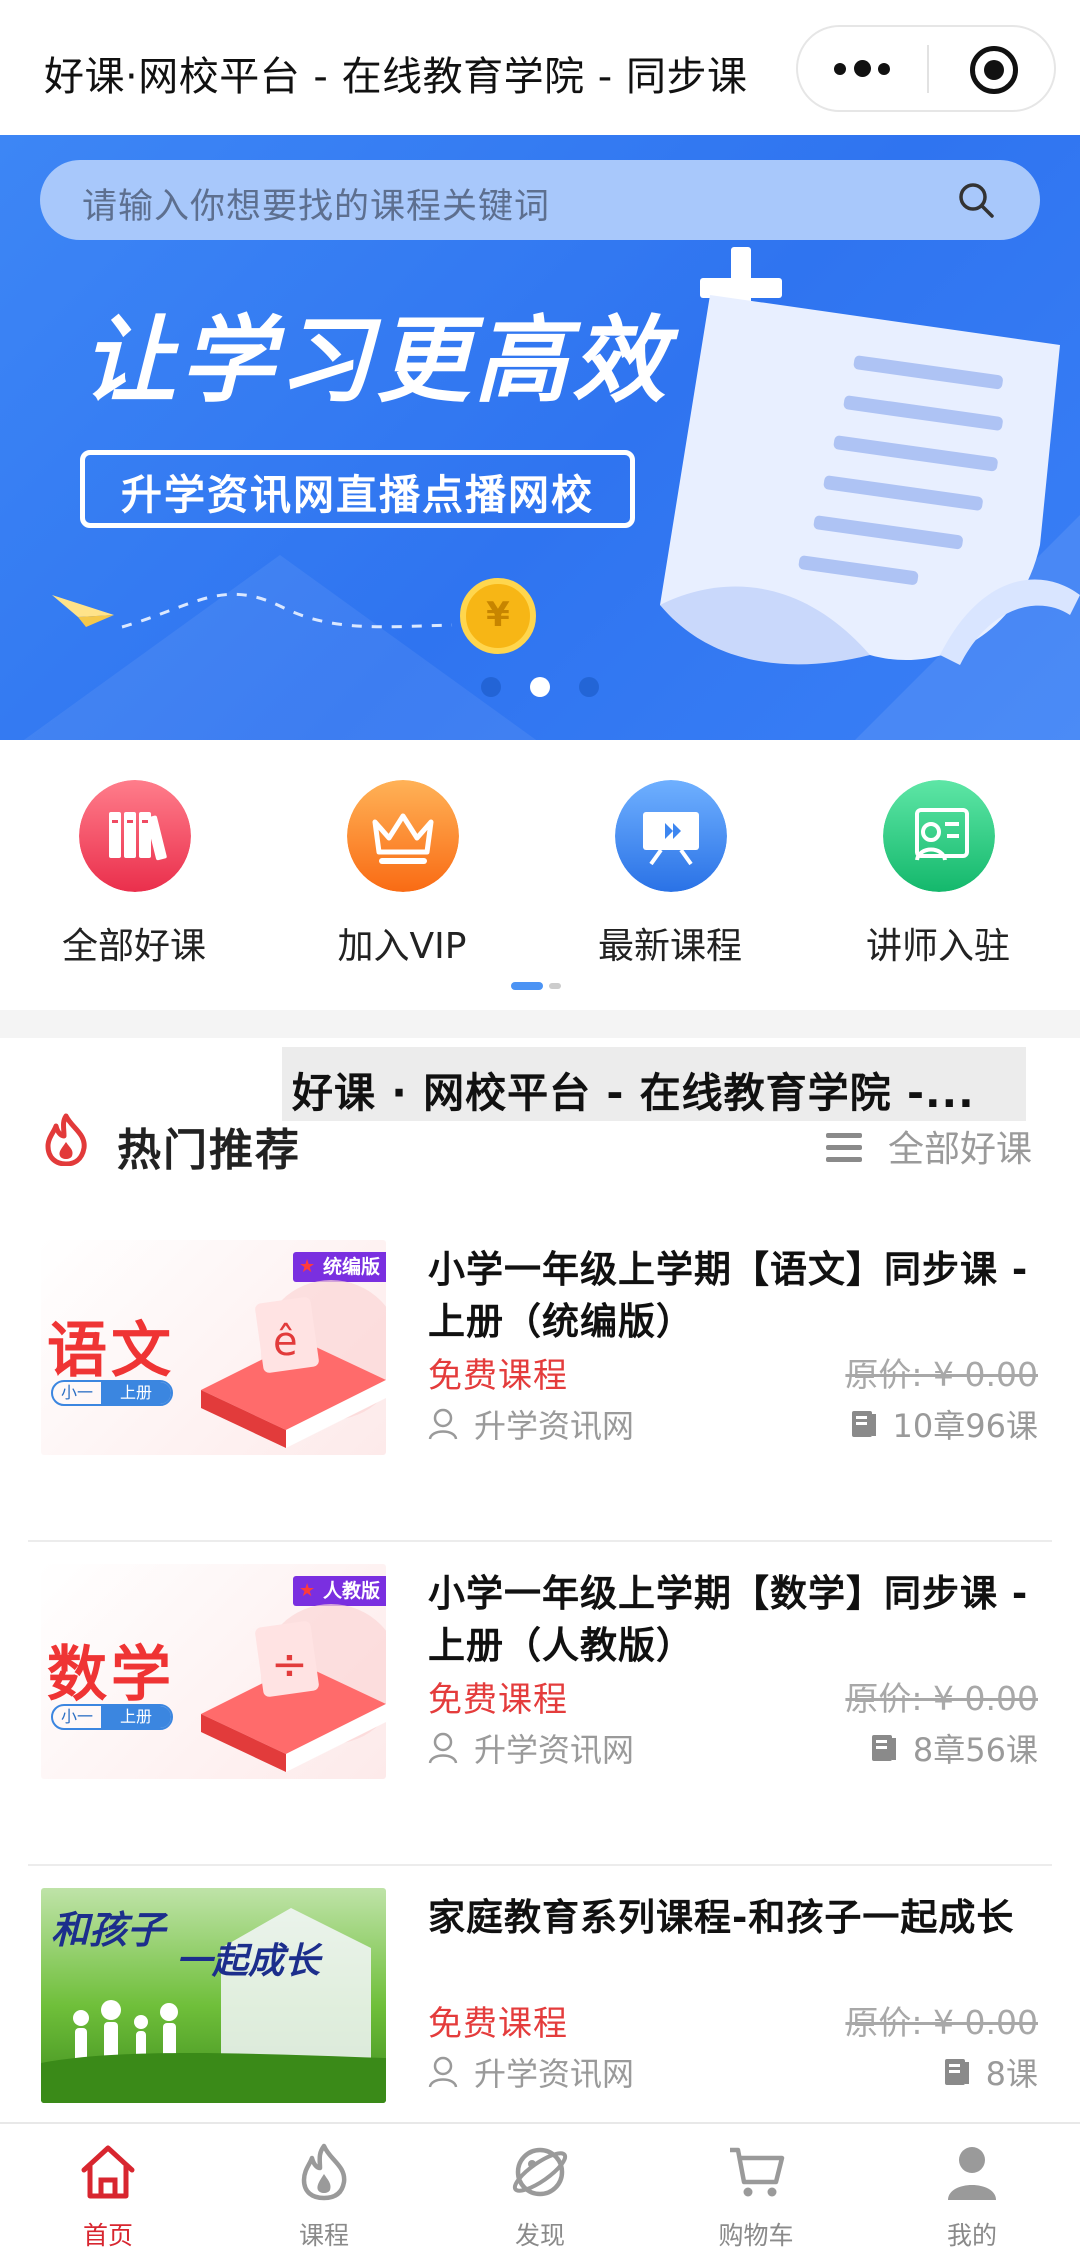 This screenshot has width=1080, height=2253. Describe the element at coordinates (539, 2235) in the screenshot. I see `tab-label: 发现` at that location.